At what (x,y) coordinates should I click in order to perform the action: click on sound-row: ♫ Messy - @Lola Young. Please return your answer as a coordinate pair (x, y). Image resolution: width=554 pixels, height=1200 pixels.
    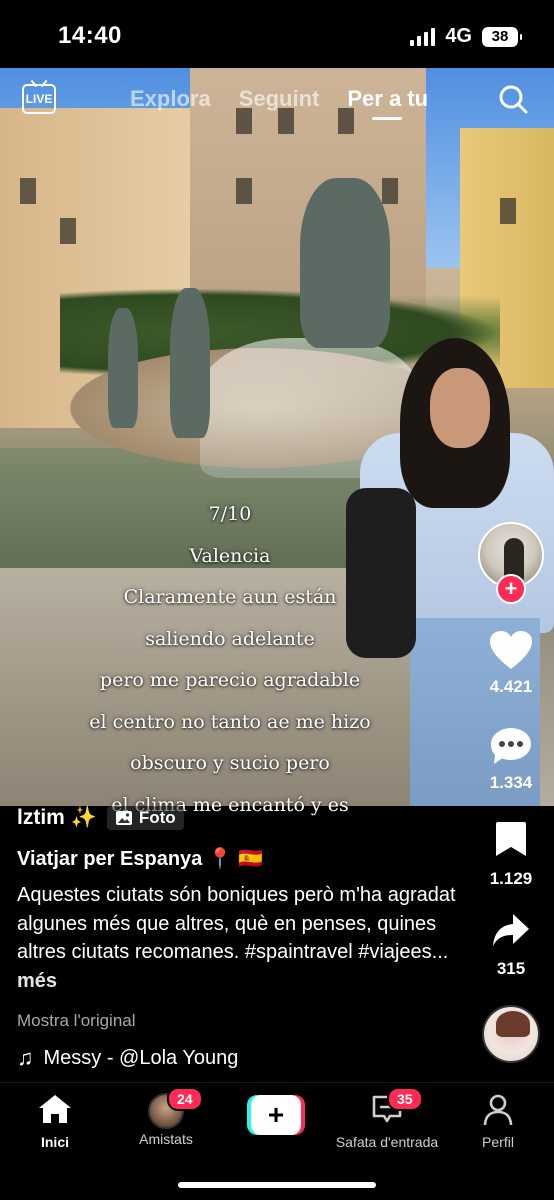
    Looking at the image, I should click on (237, 1058).